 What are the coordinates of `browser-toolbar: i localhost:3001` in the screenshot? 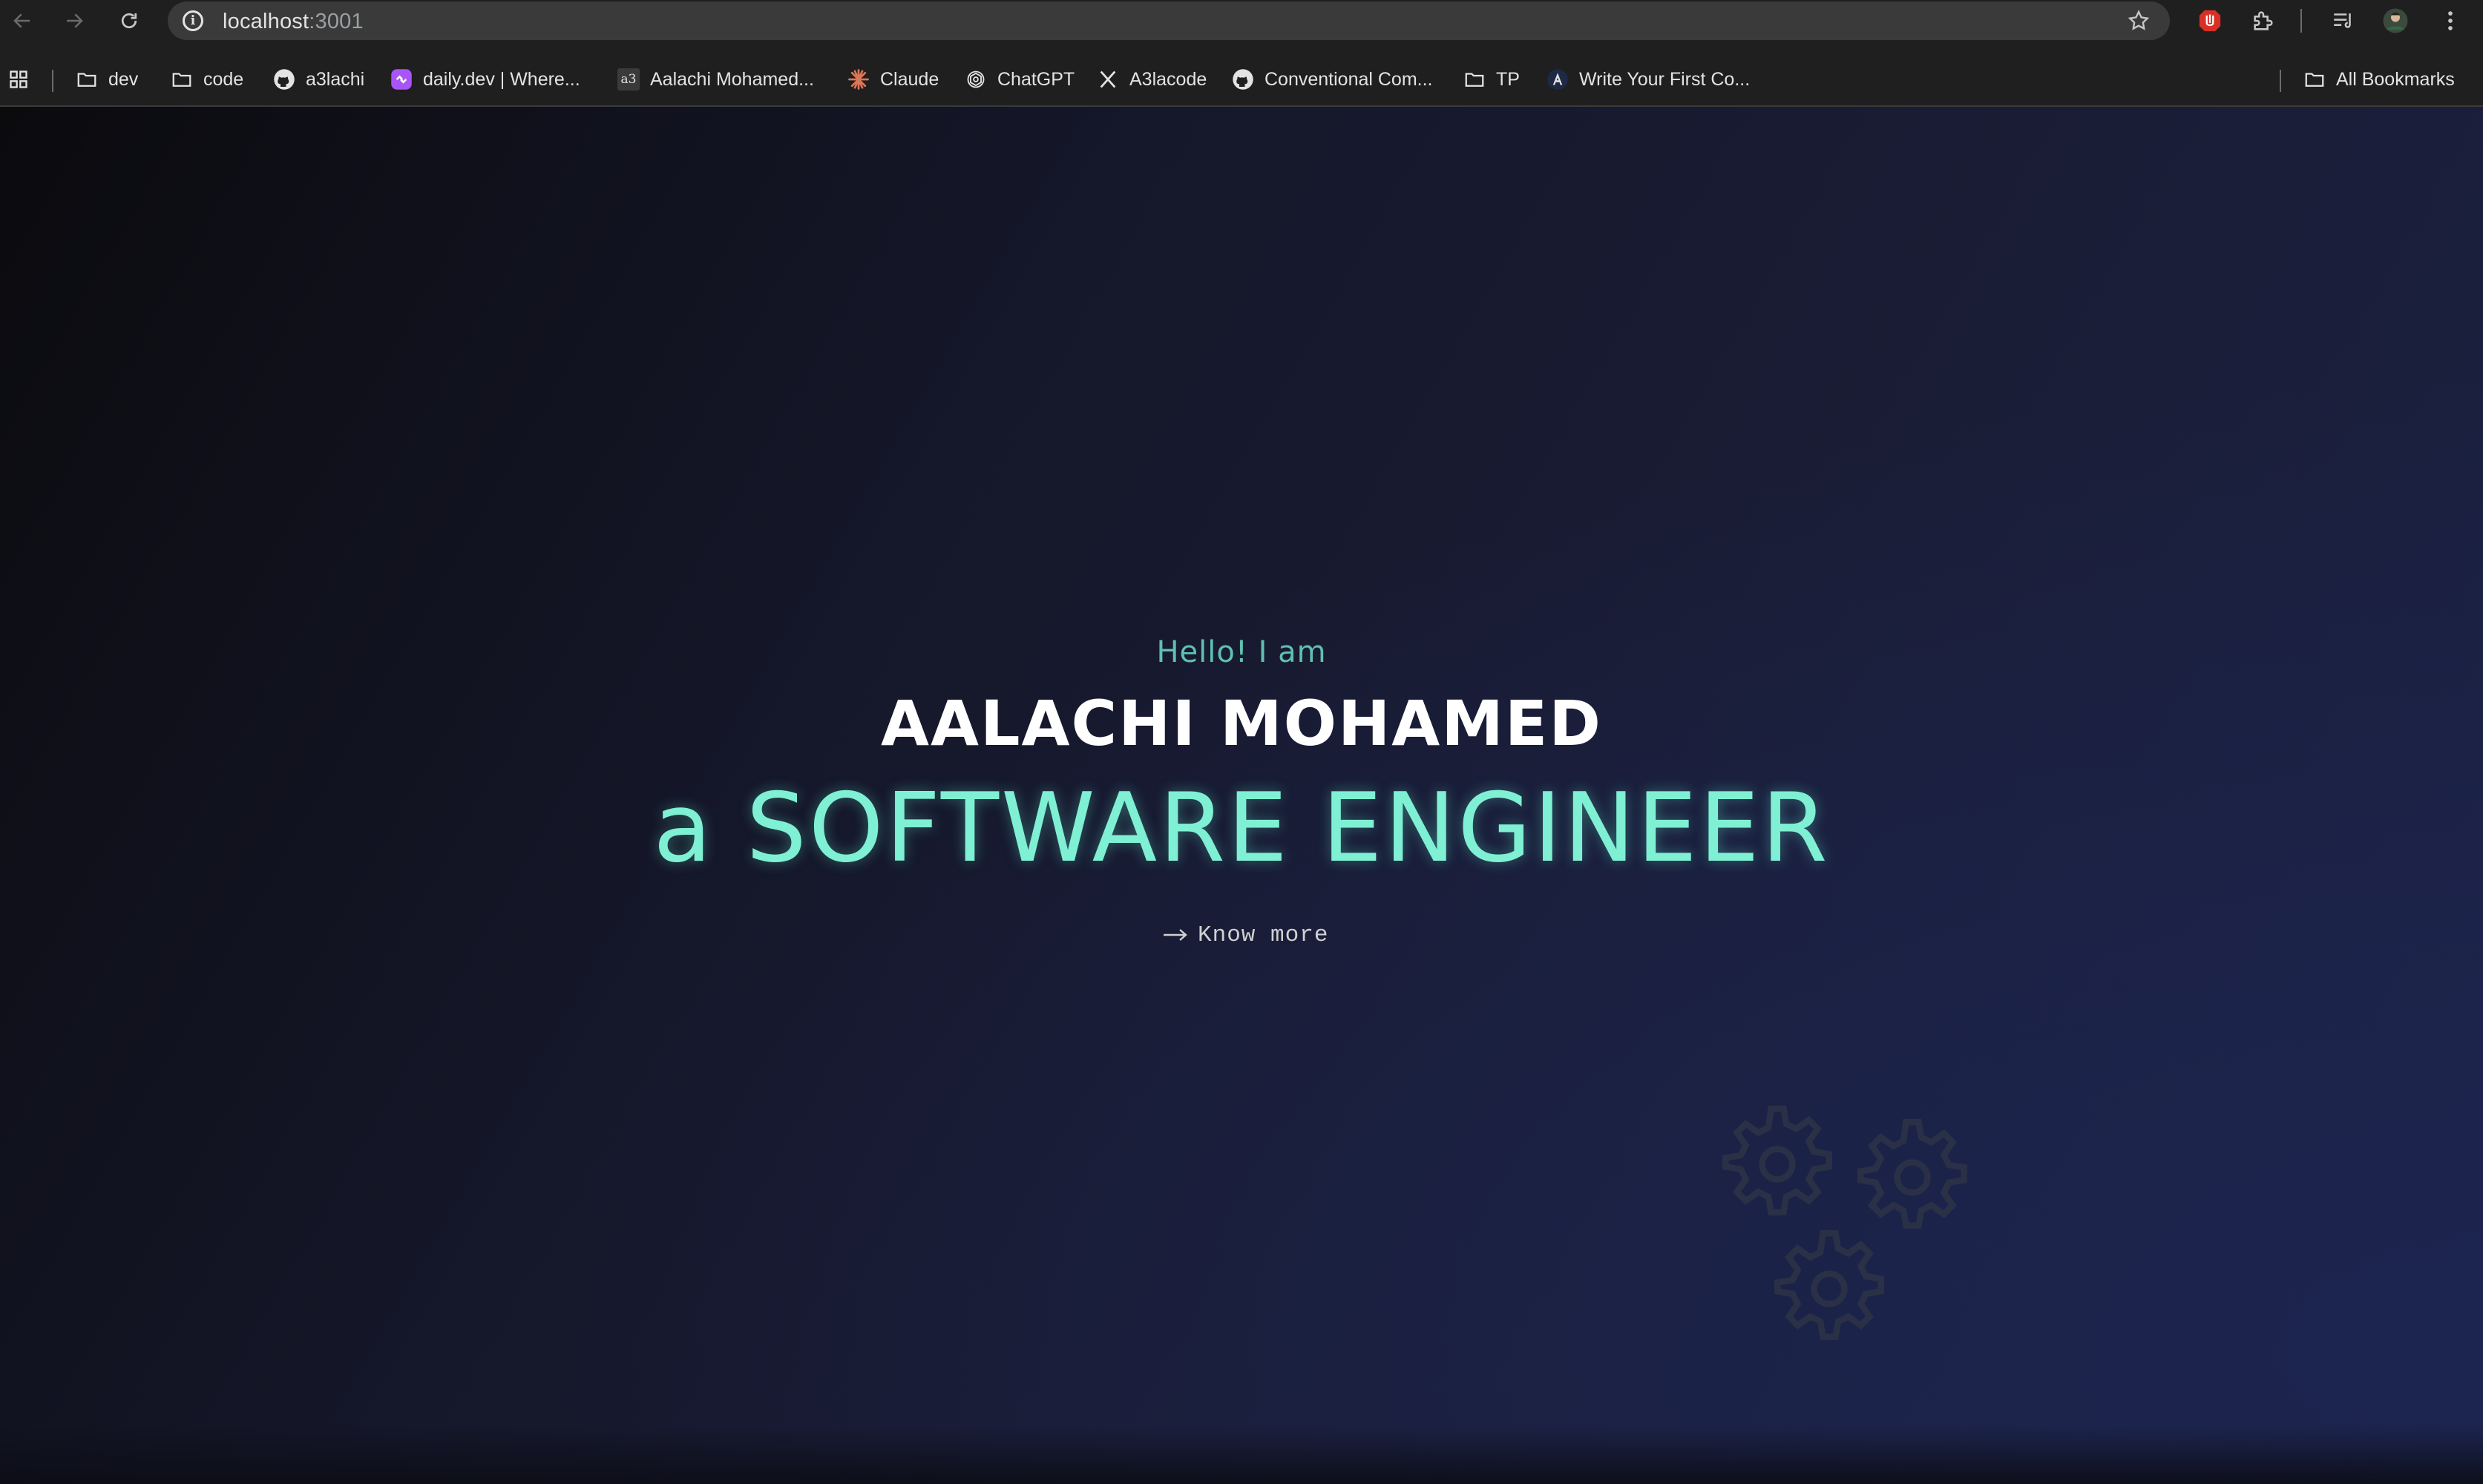 It's located at (1241, 21).